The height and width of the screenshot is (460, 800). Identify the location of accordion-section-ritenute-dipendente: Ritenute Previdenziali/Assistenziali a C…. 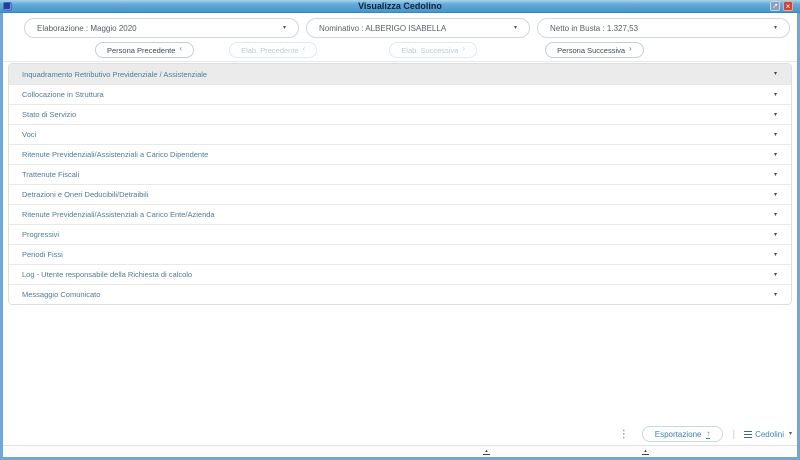
(400, 154).